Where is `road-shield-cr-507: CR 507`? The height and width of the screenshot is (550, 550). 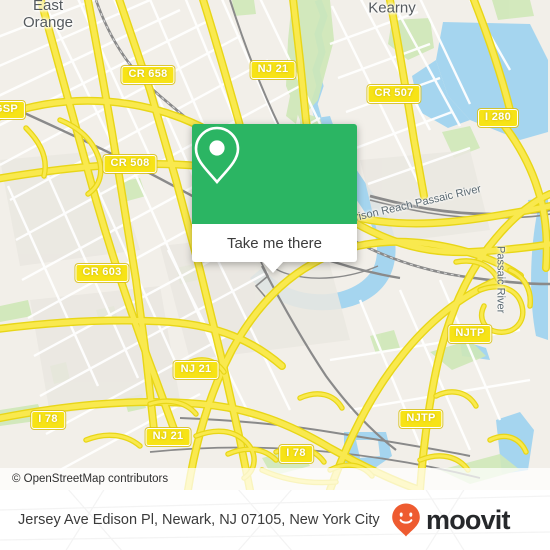
road-shield-cr-507: CR 507 is located at coordinates (394, 94).